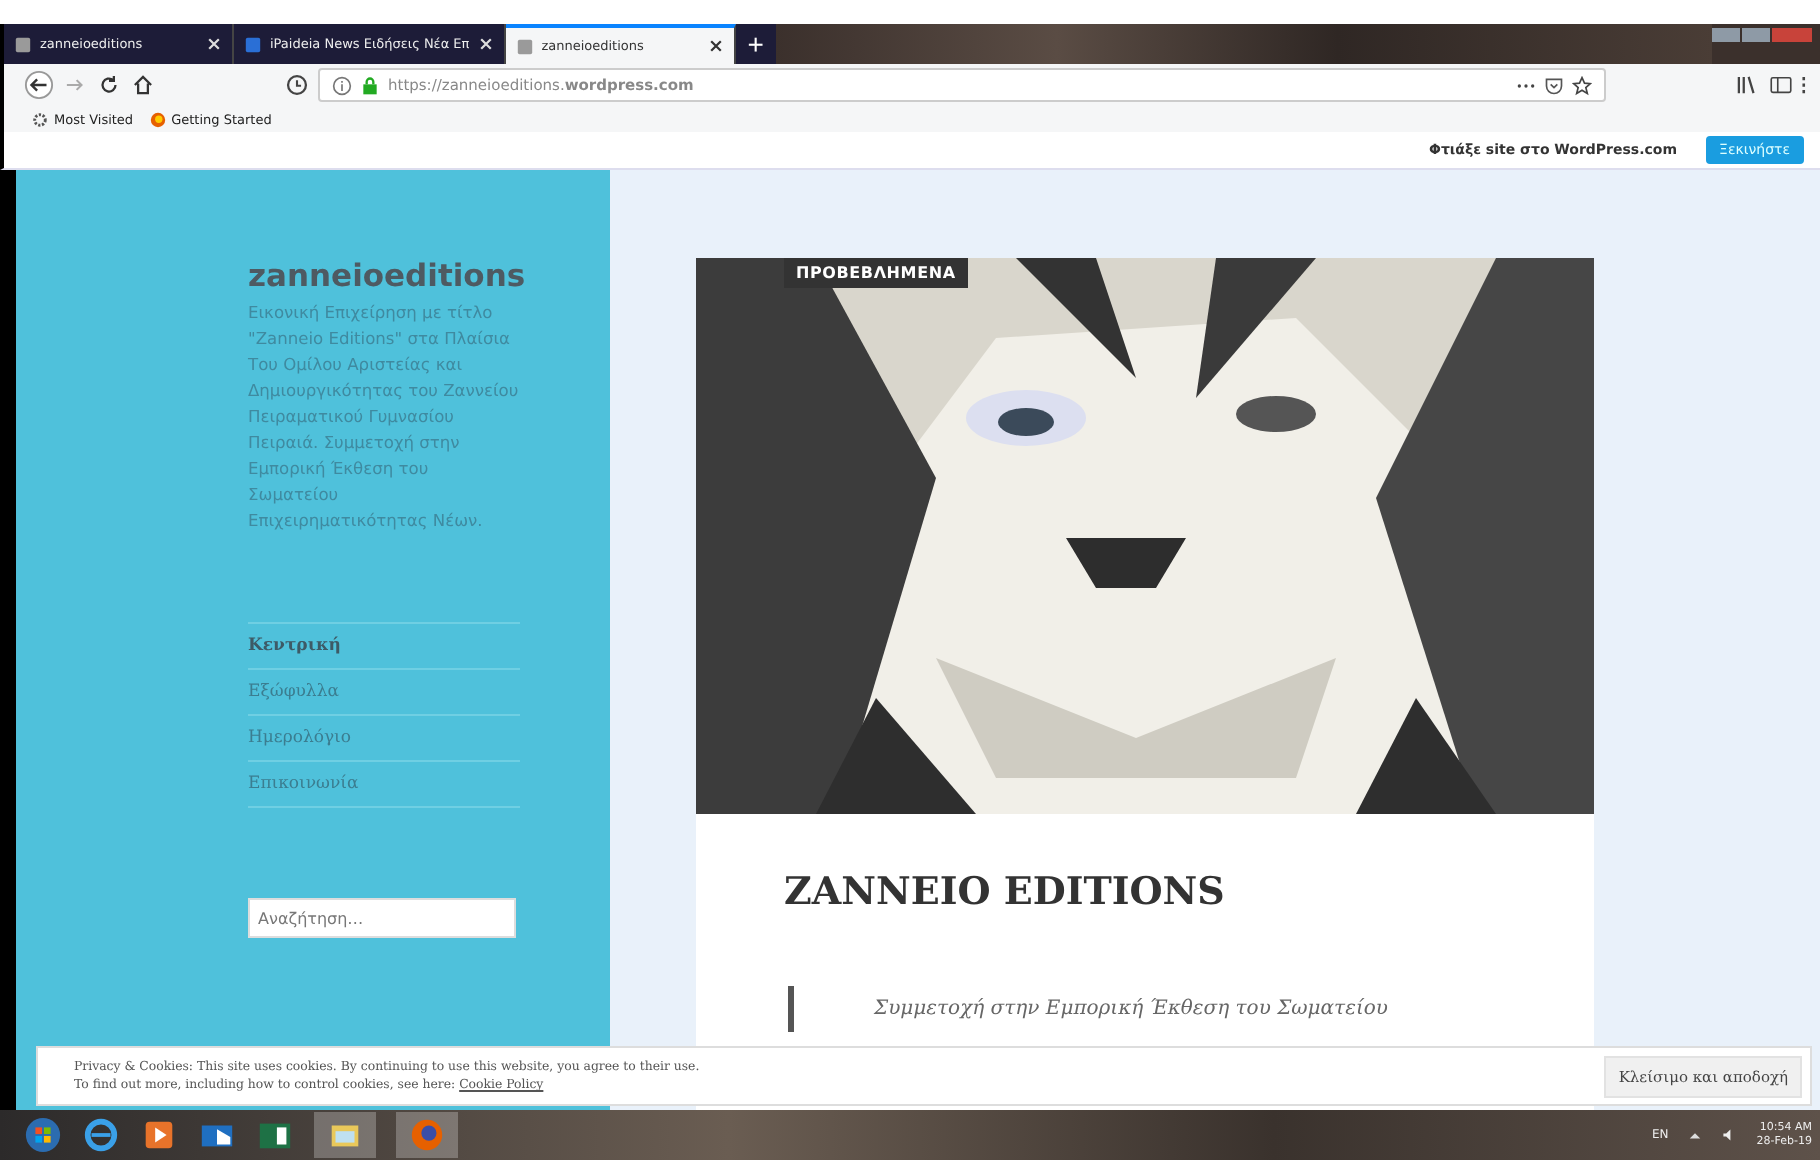  Describe the element at coordinates (159, 1135) in the screenshot. I see `media-player-icon` at that location.